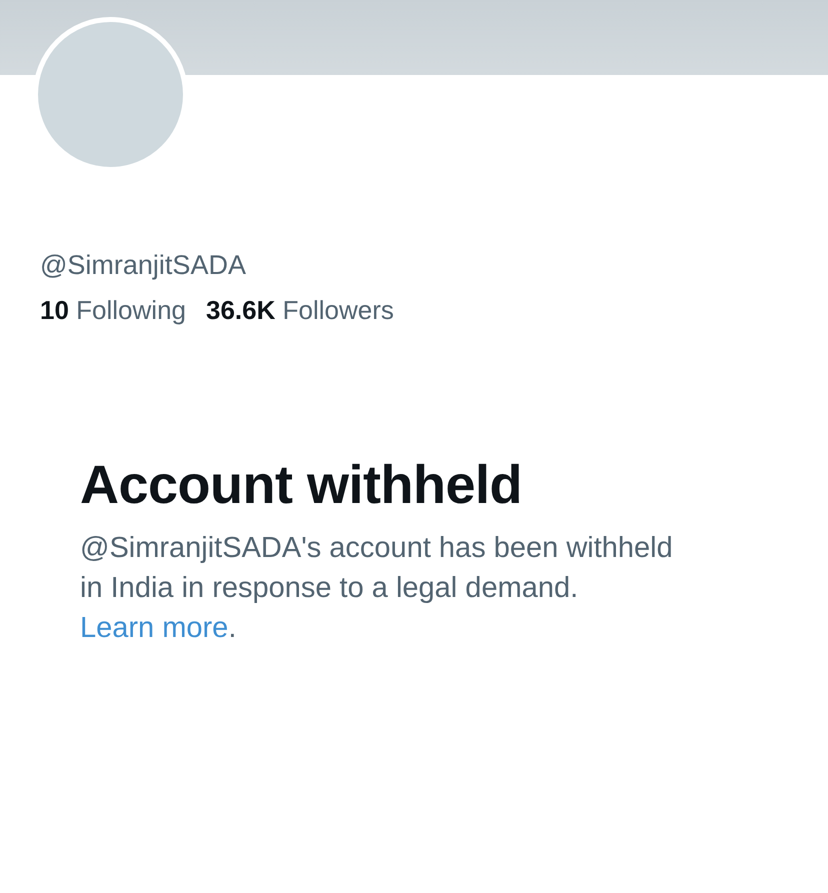 This screenshot has width=828, height=893. What do you see at coordinates (301, 485) in the screenshot?
I see `notice-title: Account withheld` at bounding box center [301, 485].